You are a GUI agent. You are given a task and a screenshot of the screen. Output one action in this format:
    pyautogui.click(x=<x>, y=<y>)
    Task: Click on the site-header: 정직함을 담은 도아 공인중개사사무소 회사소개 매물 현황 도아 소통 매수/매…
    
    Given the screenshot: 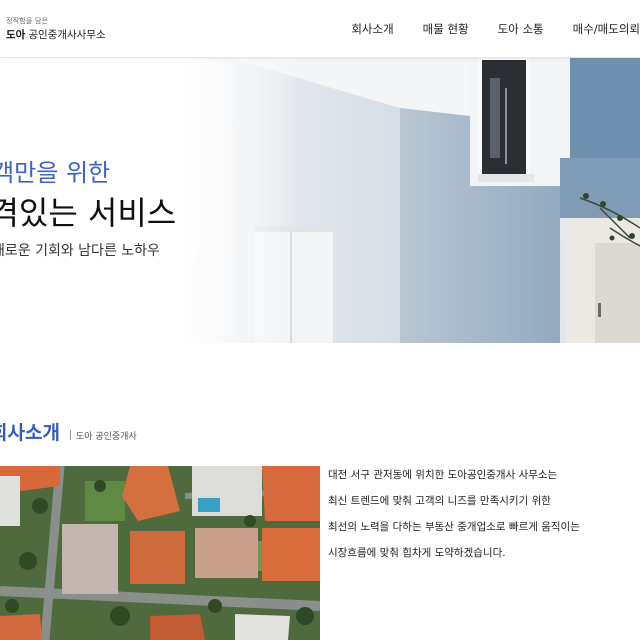 What is the action you would take?
    pyautogui.click(x=320, y=29)
    